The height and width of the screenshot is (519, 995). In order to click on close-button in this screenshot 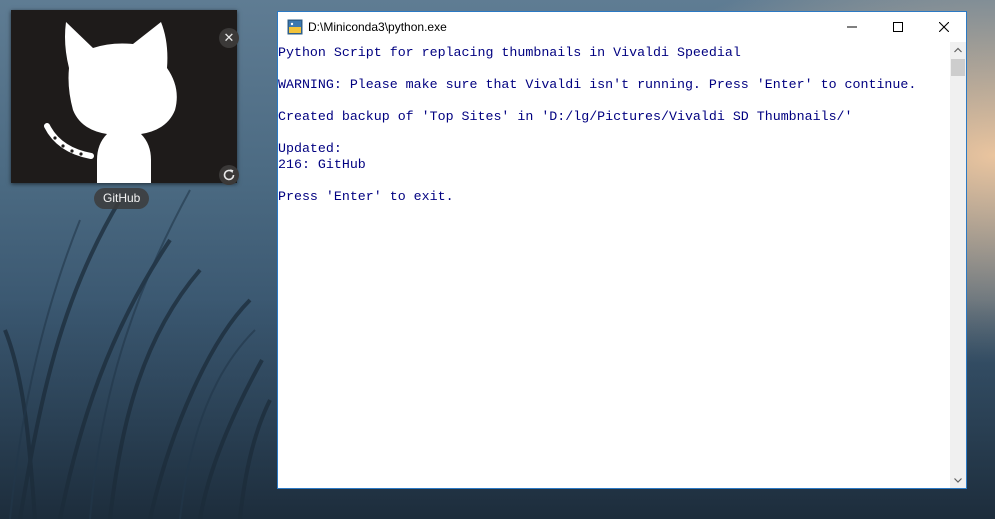, I will do `click(944, 27)`.